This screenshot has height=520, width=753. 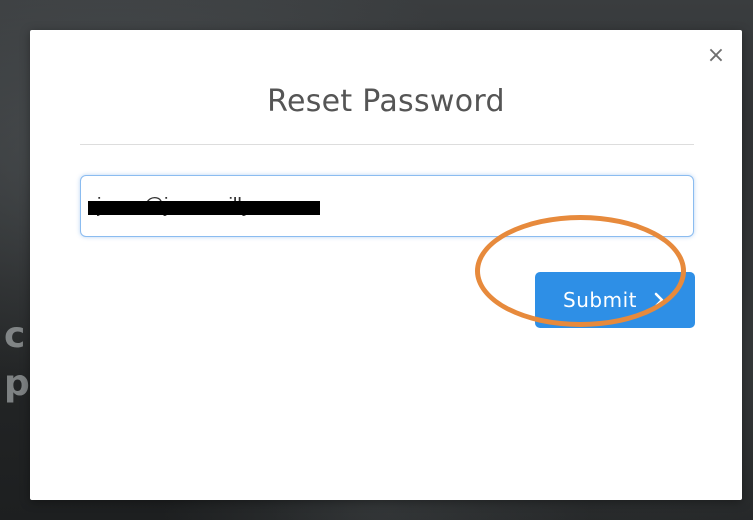 I want to click on redaction-bar, so click(x=204, y=208).